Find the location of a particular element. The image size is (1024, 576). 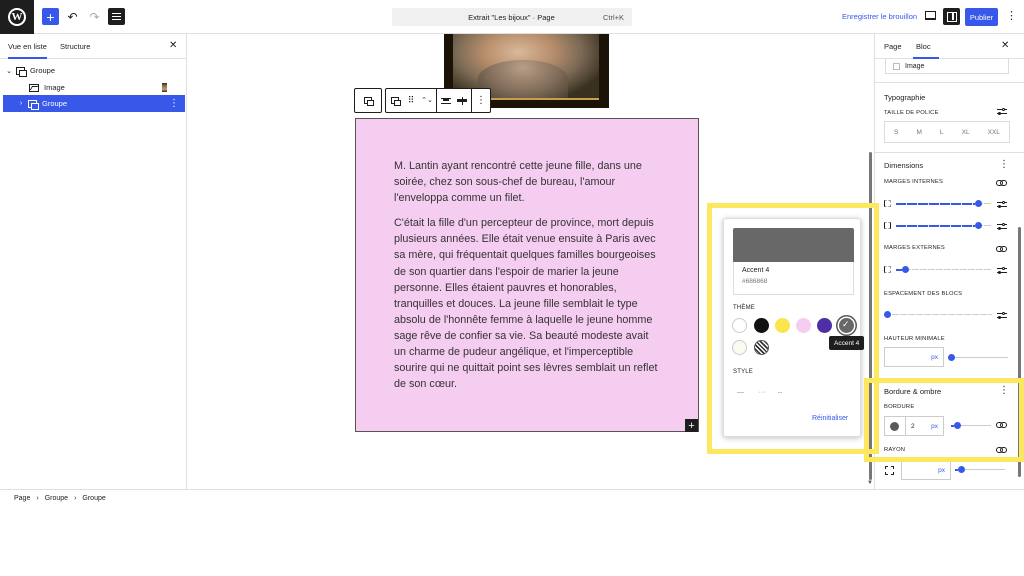

justify-button is located at coordinates (462, 101).